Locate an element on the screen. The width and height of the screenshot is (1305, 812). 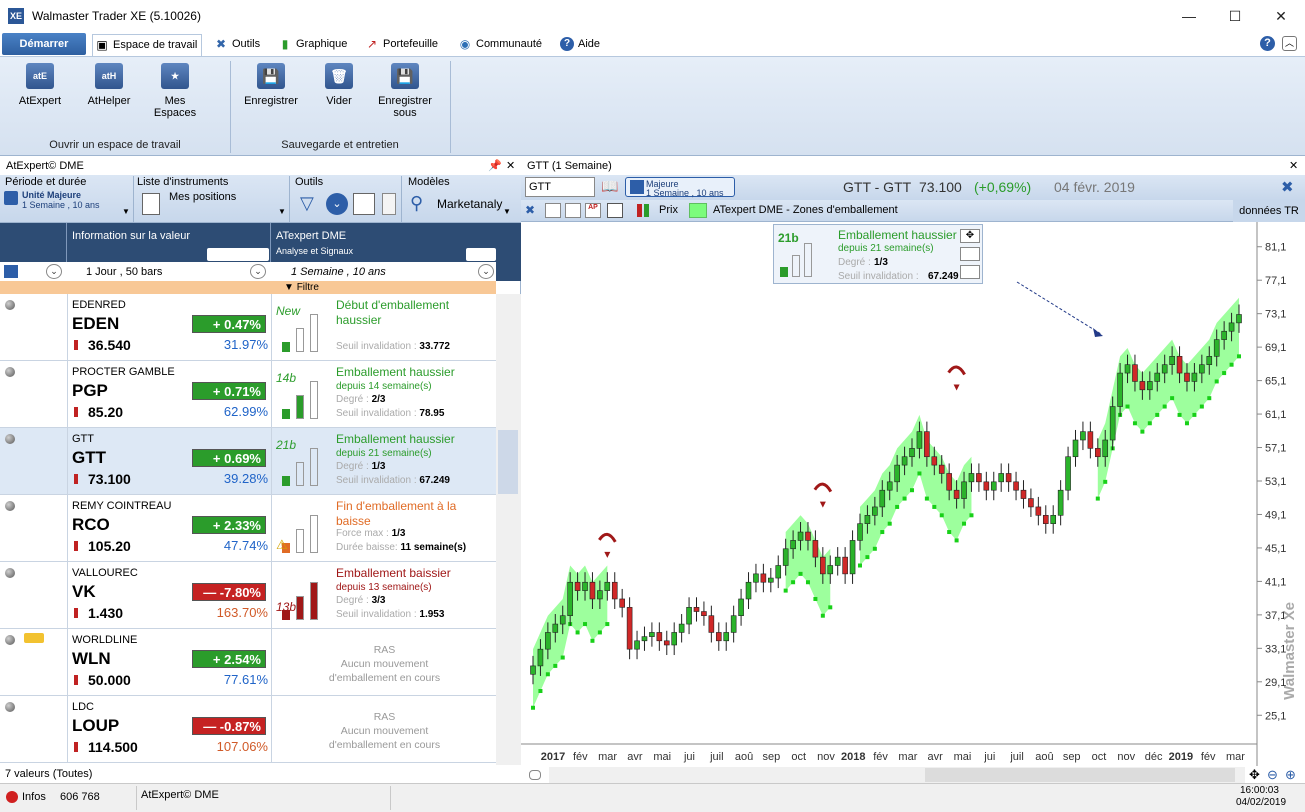
tools-icon is located at coordinates (970, 254).